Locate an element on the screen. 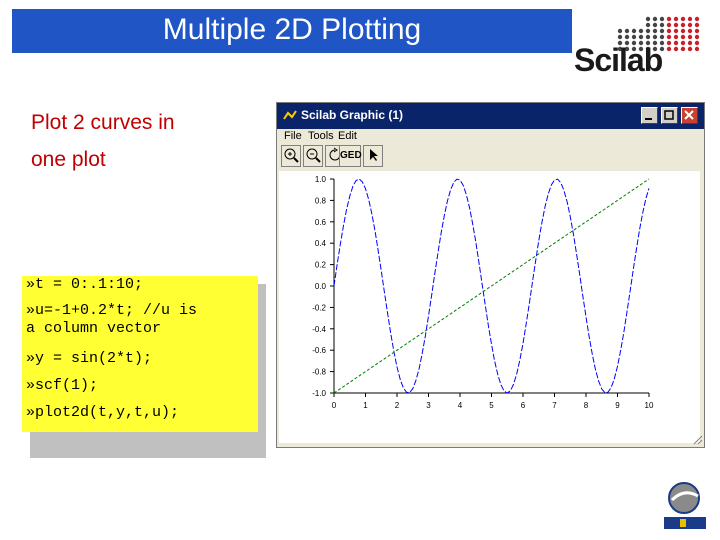 The width and height of the screenshot is (720, 540). menu-file: File is located at coordinates (293, 136).